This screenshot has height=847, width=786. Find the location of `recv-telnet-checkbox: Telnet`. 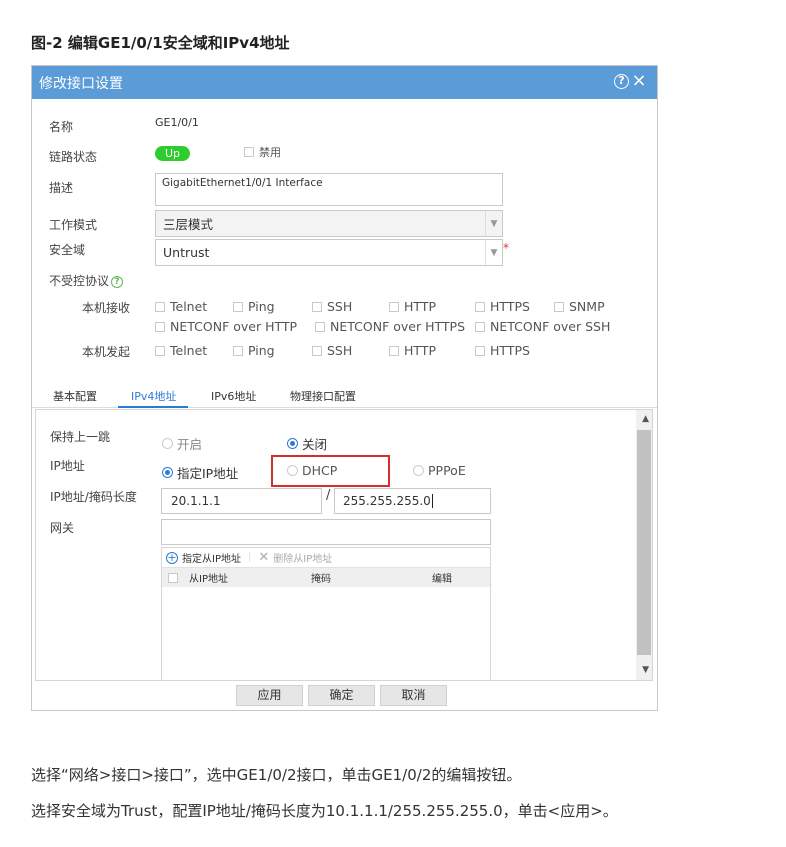

recv-telnet-checkbox: Telnet is located at coordinates (181, 306).